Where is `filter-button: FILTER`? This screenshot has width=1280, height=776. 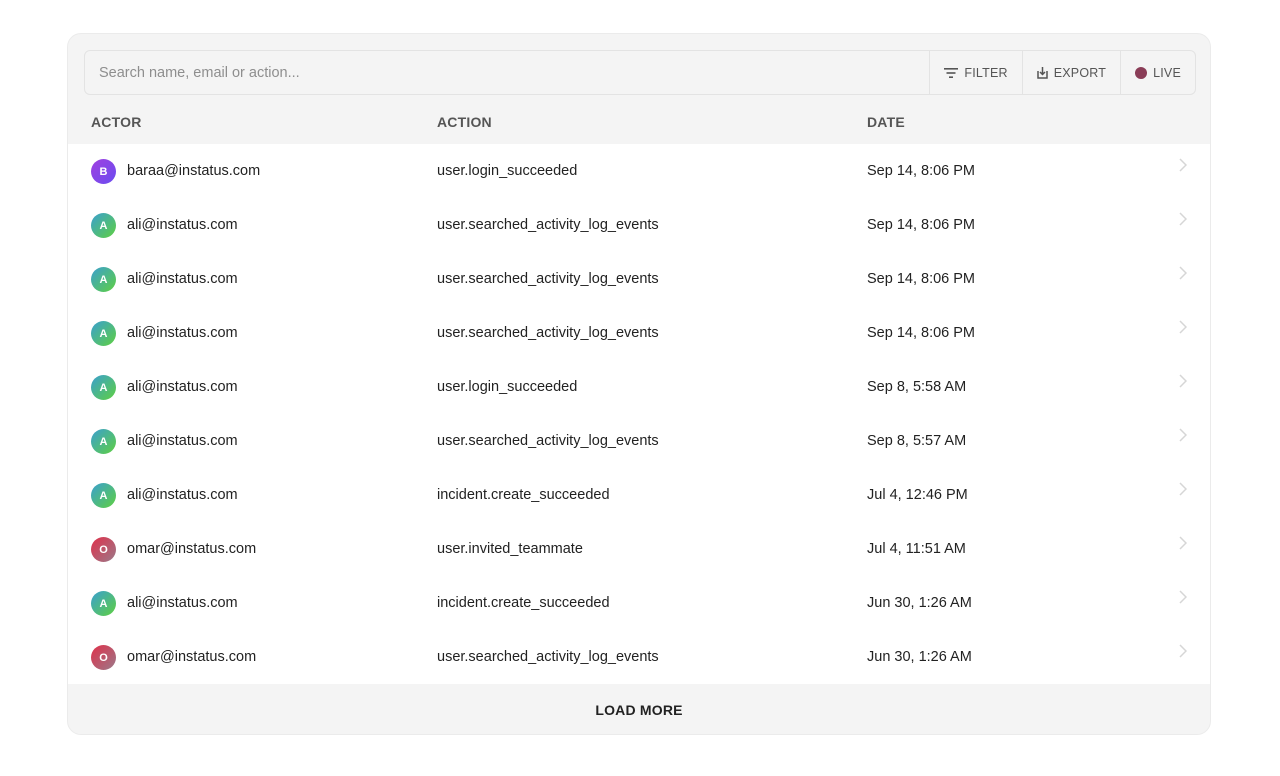 filter-button: FILTER is located at coordinates (975, 72).